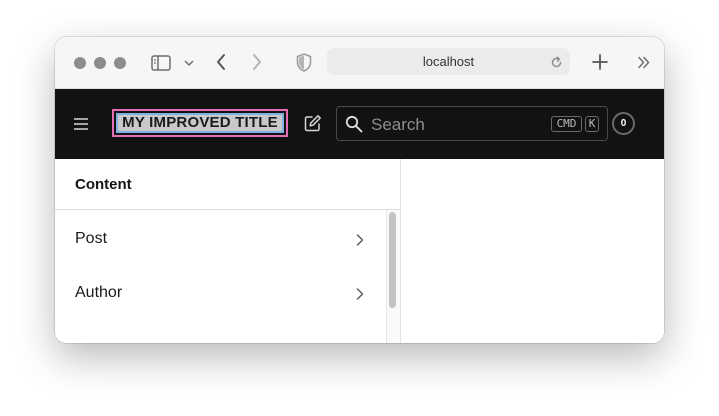 This screenshot has height=416, width=719. What do you see at coordinates (161, 63) in the screenshot?
I see `sidebar-icon` at bounding box center [161, 63].